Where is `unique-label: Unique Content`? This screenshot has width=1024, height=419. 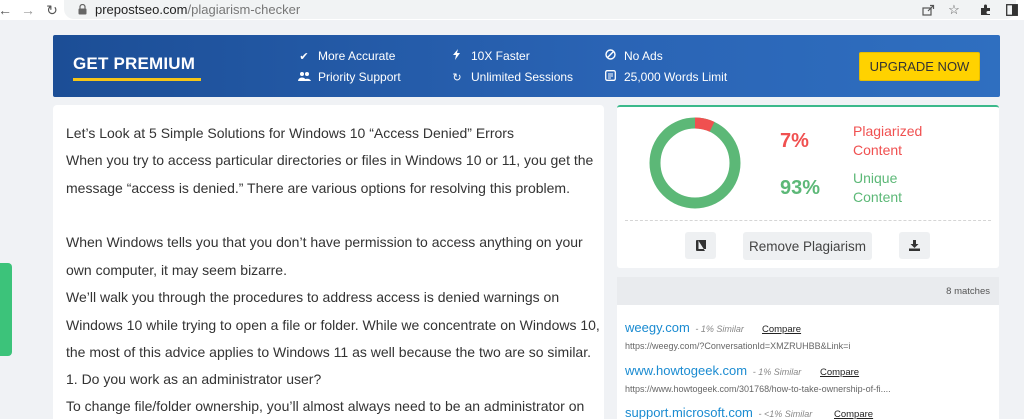
unique-label: Unique Content is located at coordinates (877, 188).